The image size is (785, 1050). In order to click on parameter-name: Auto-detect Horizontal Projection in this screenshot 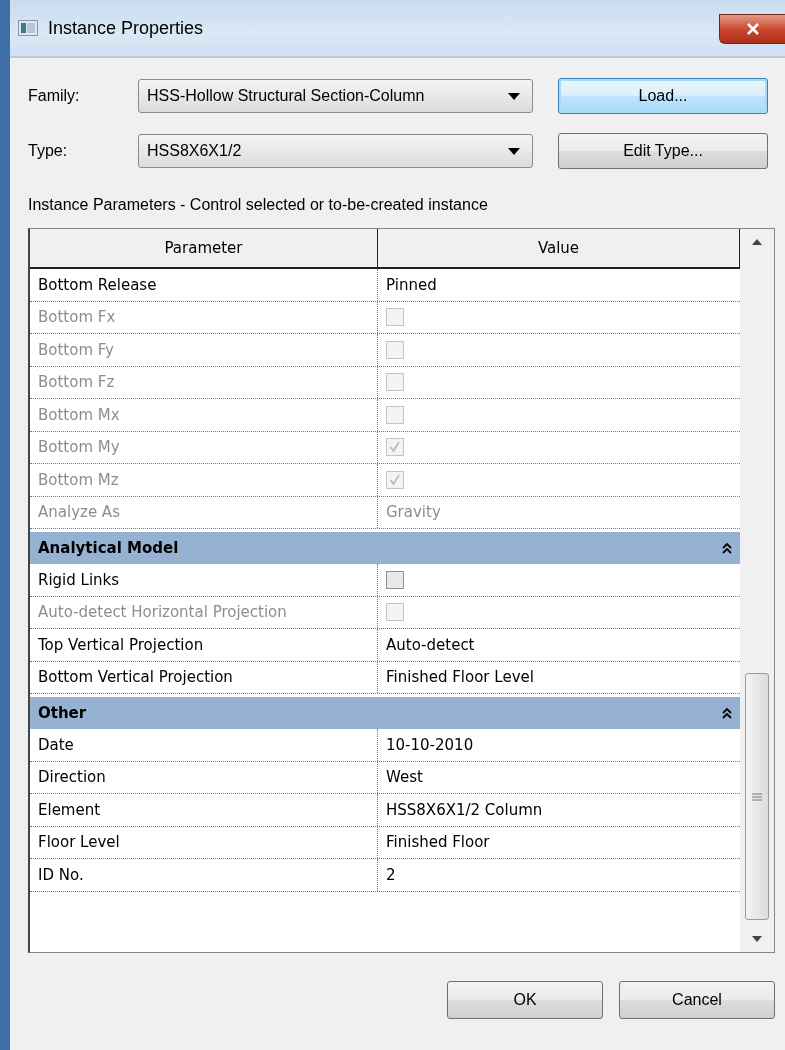, I will do `click(204, 612)`.